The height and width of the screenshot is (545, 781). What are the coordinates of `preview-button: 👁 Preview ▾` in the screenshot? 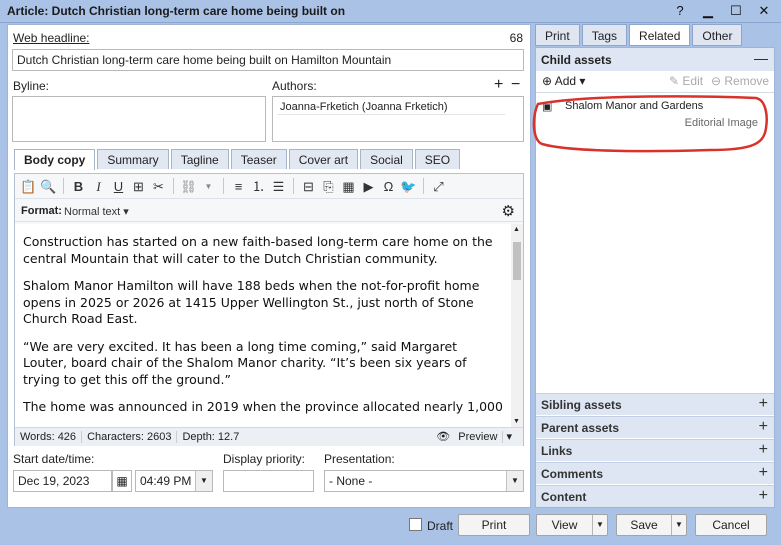 It's located at (474, 436).